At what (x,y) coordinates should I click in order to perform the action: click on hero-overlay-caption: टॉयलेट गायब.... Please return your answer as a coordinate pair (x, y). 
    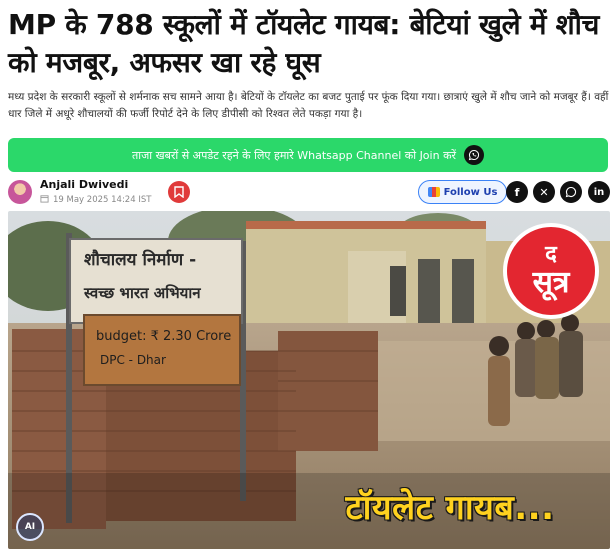
    Looking at the image, I should click on (450, 508).